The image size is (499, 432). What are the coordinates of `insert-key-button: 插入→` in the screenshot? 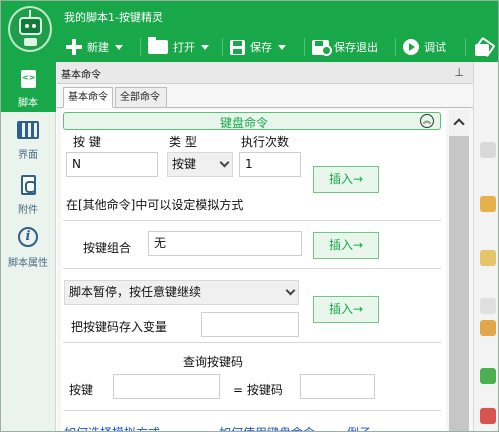 It's located at (346, 179).